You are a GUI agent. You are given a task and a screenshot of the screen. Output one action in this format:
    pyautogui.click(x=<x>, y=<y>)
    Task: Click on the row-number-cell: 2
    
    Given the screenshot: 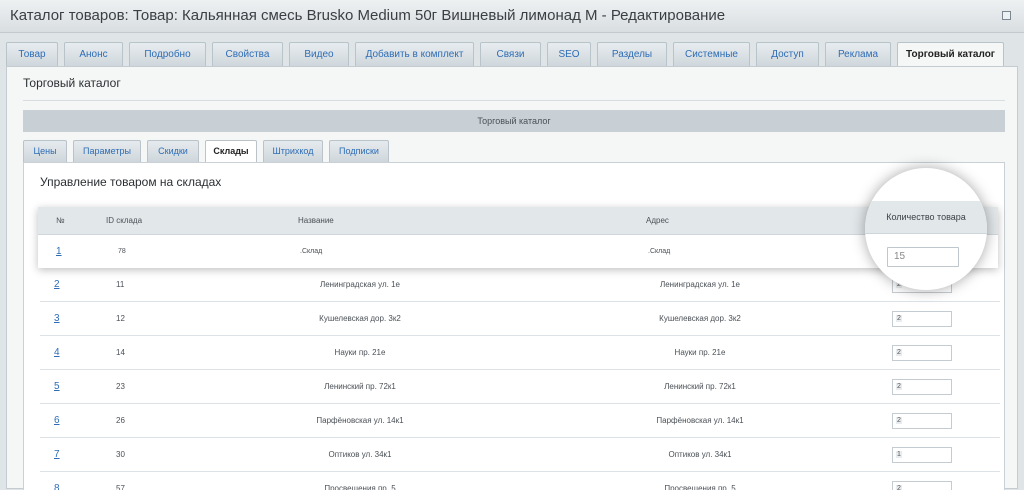 What is the action you would take?
    pyautogui.click(x=57, y=285)
    